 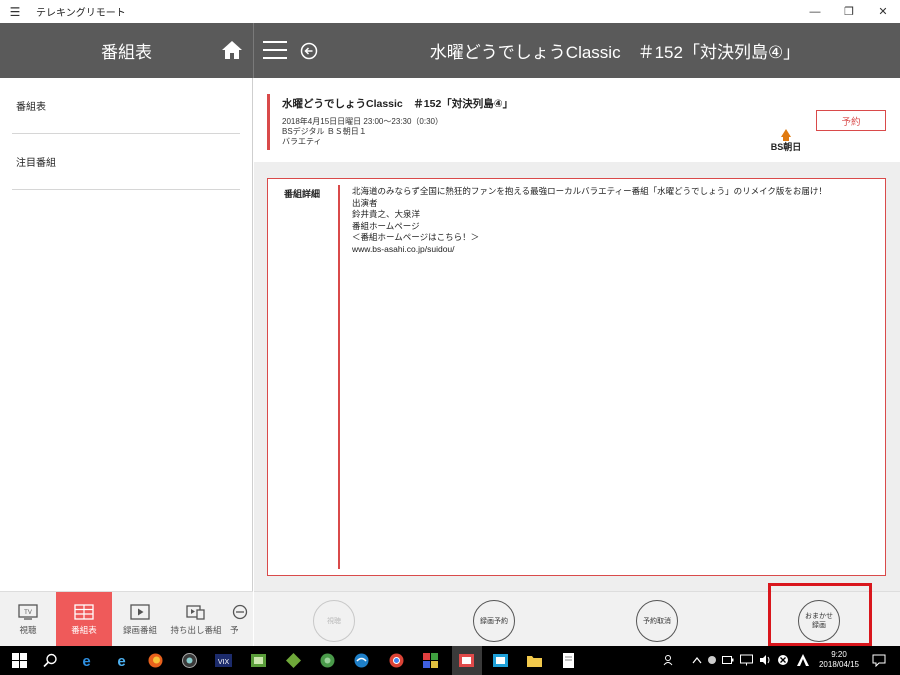 I want to click on detail-divider, so click(x=339, y=377).